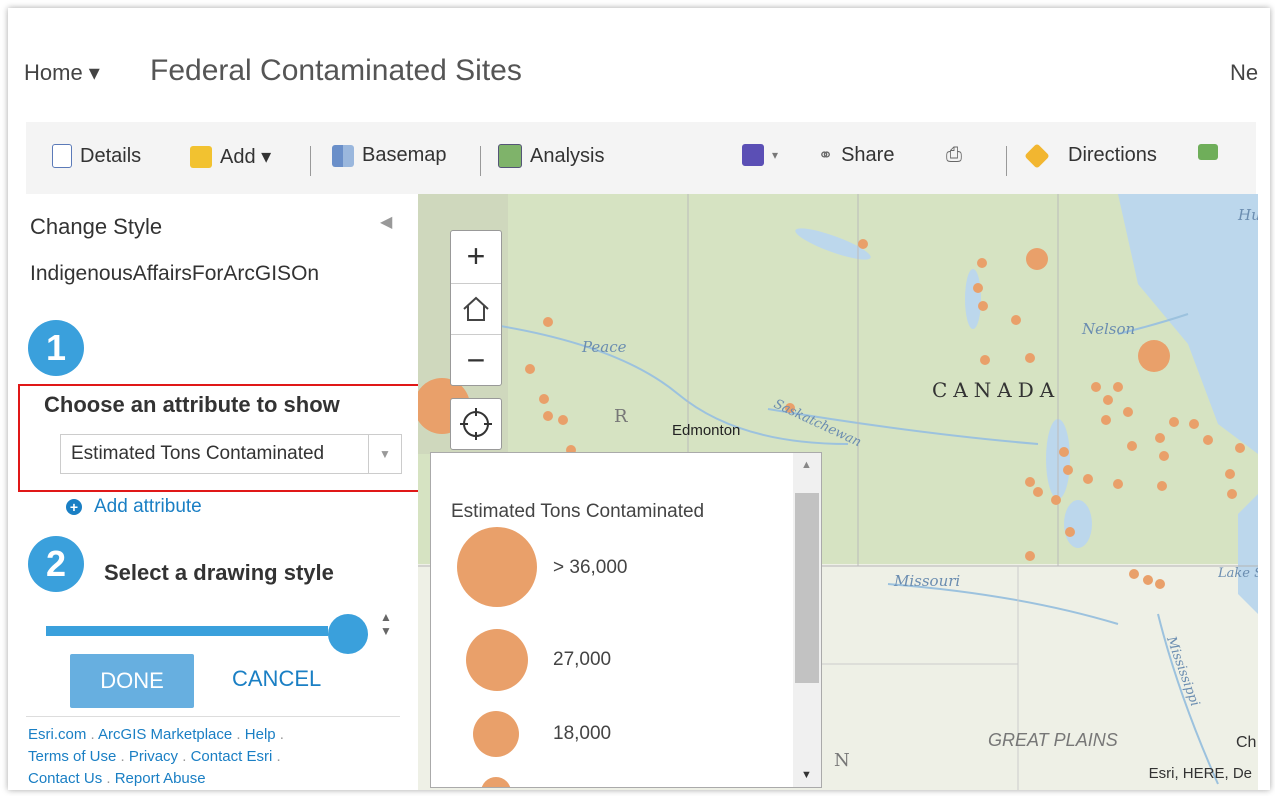  Describe the element at coordinates (496, 734) in the screenshot. I see `legend-symbol-small` at that location.